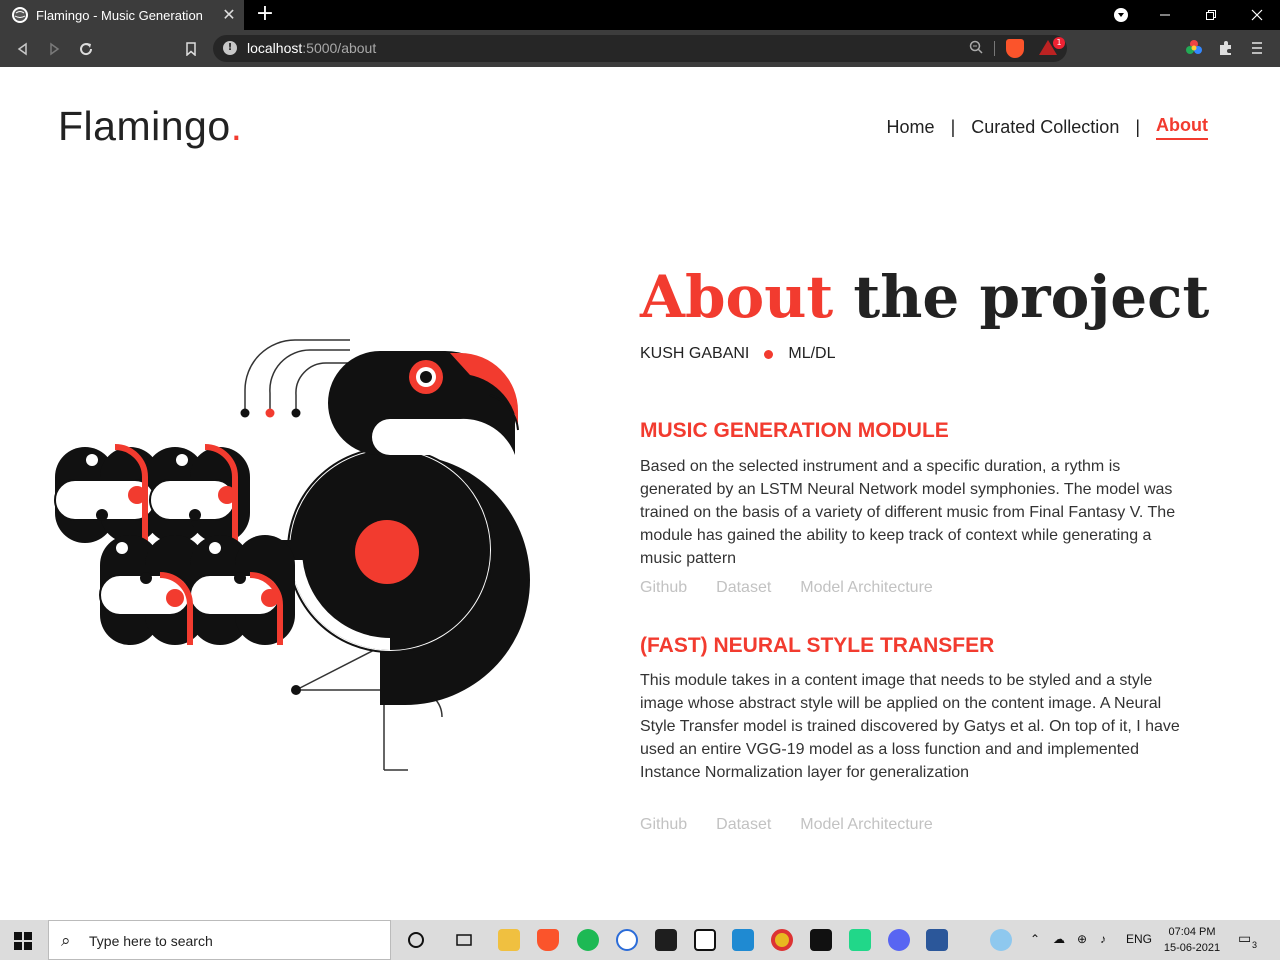 This screenshot has width=1280, height=960. Describe the element at coordinates (265, 14) in the screenshot. I see `new-tab-button: +` at that location.